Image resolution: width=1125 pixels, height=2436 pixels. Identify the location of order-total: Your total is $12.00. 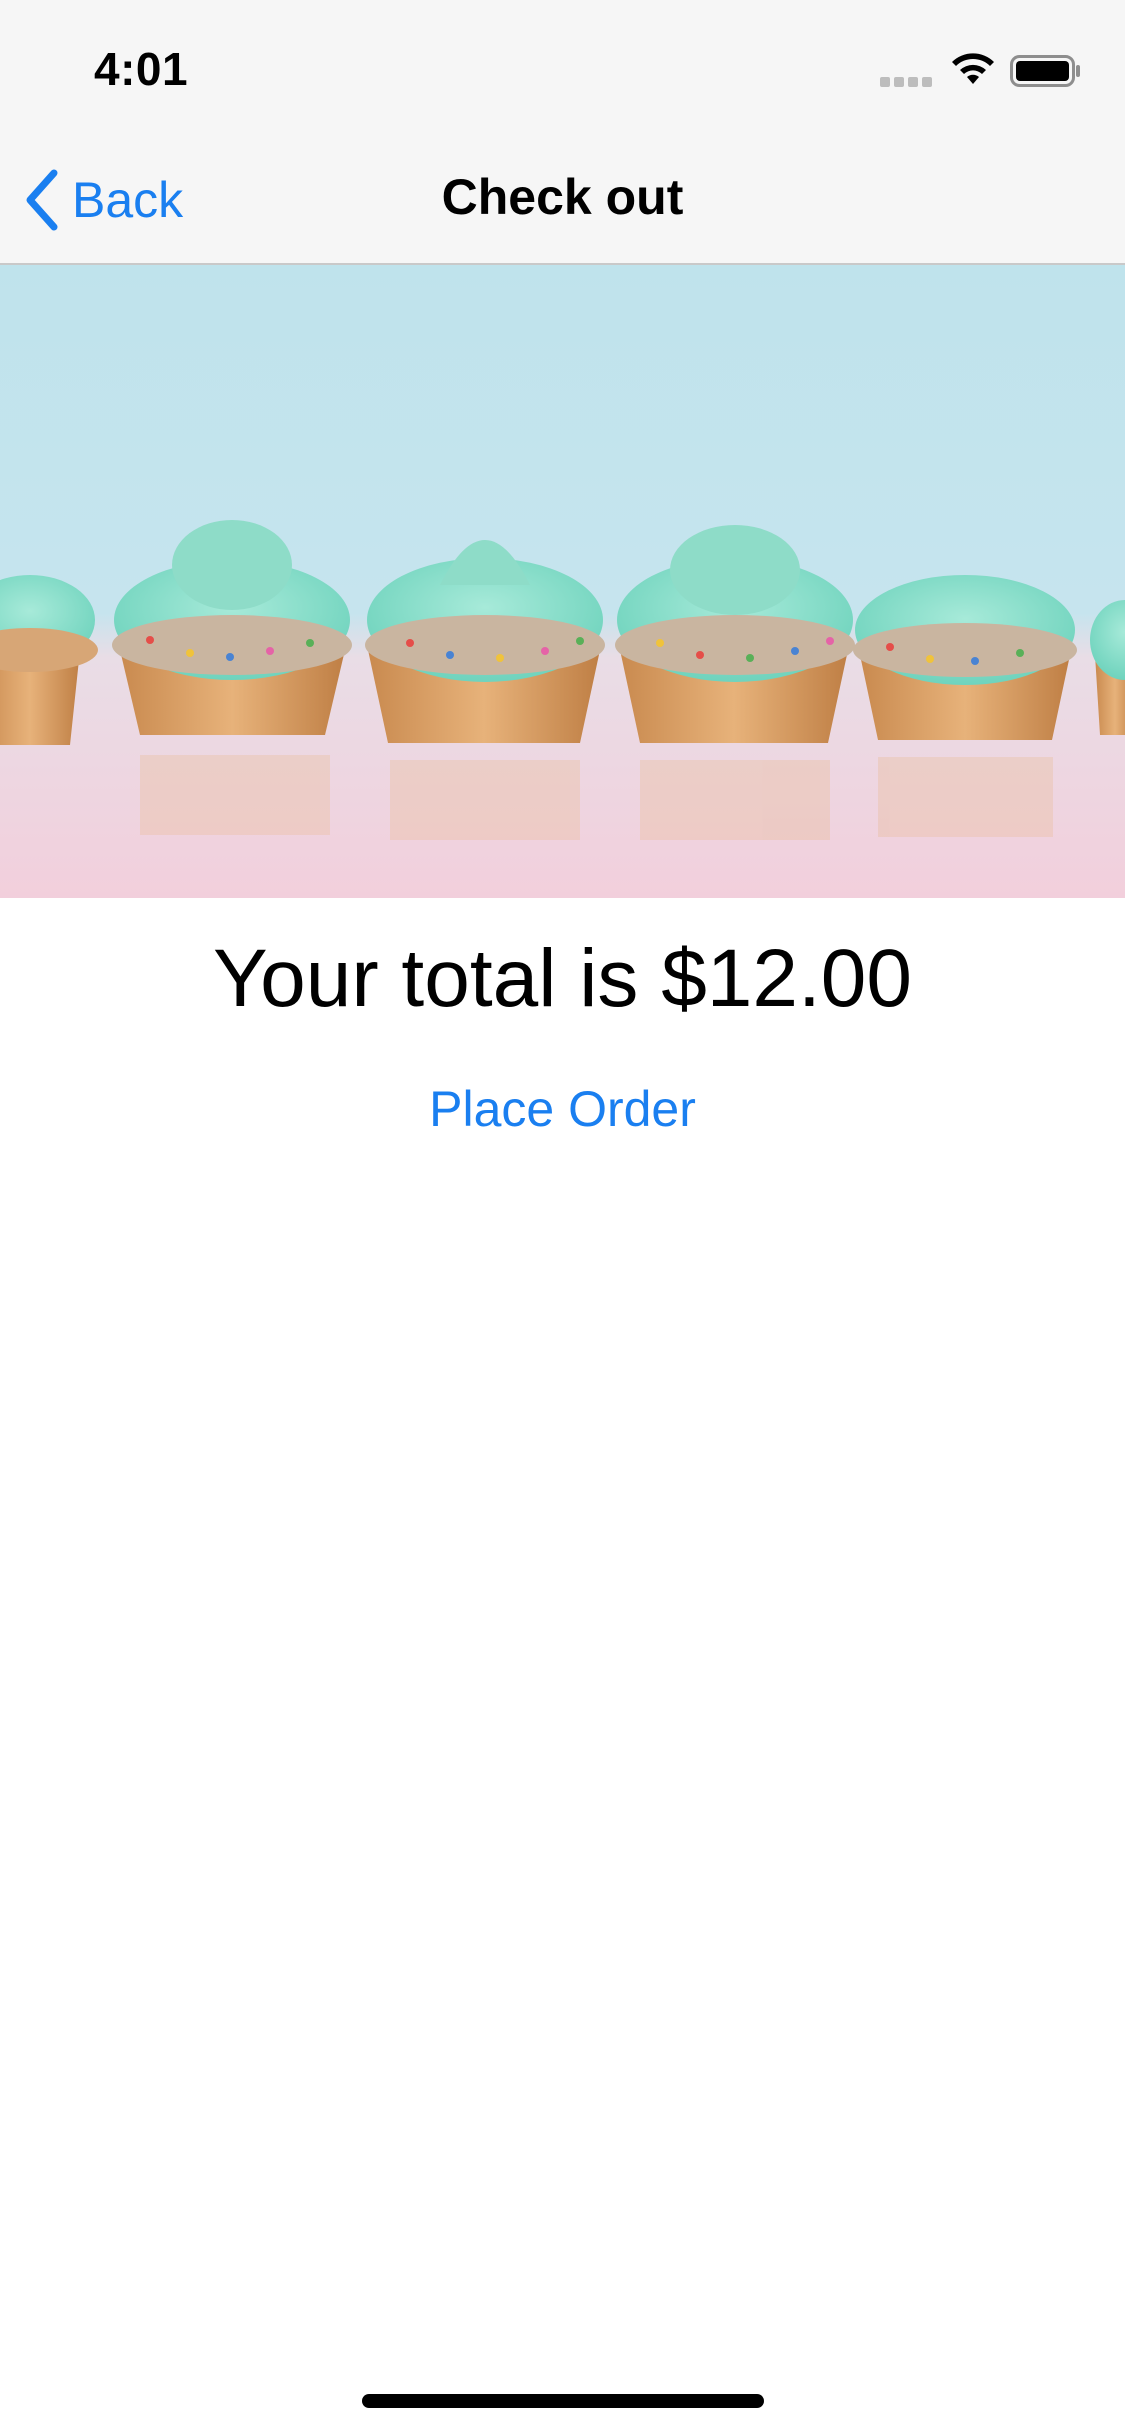
(562, 978).